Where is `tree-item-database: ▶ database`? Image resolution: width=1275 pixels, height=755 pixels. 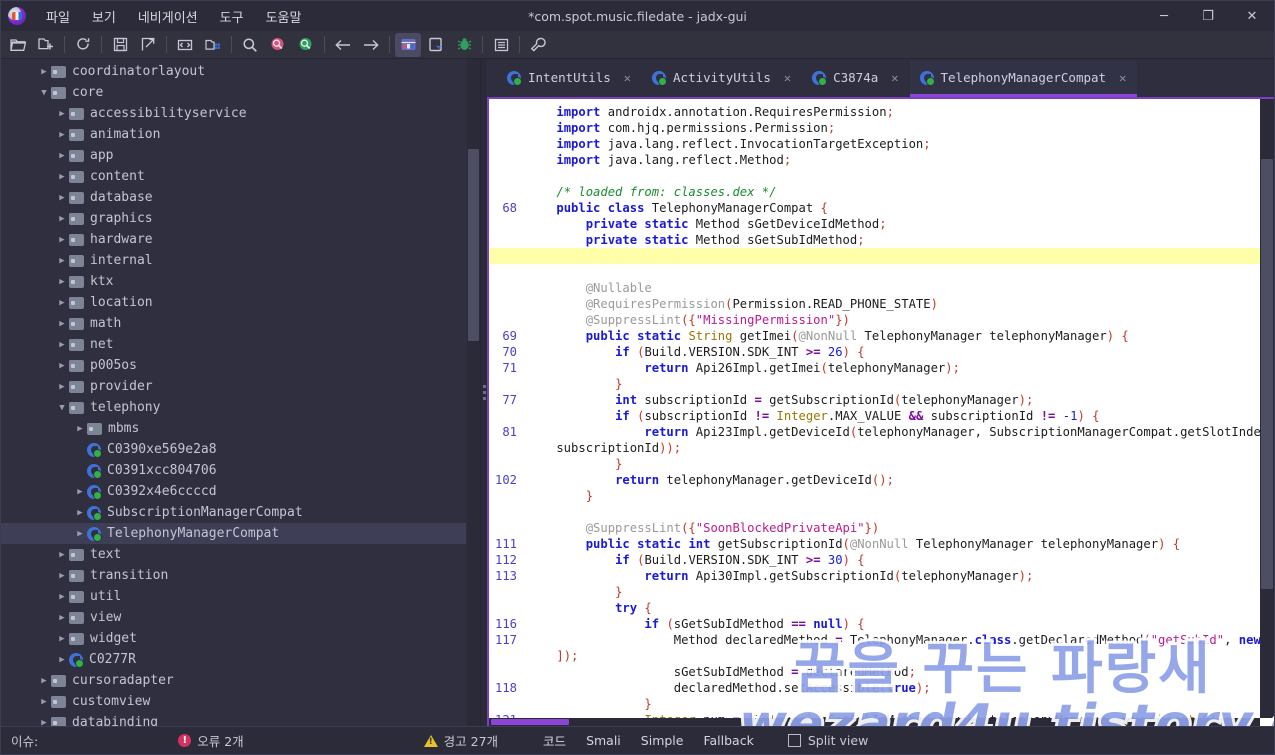
tree-item-database: ▶ database is located at coordinates (233, 197).